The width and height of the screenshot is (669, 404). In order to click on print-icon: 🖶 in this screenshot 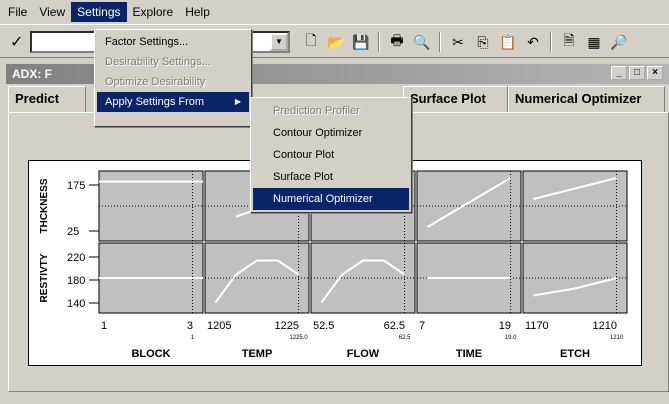, I will do `click(397, 42)`.